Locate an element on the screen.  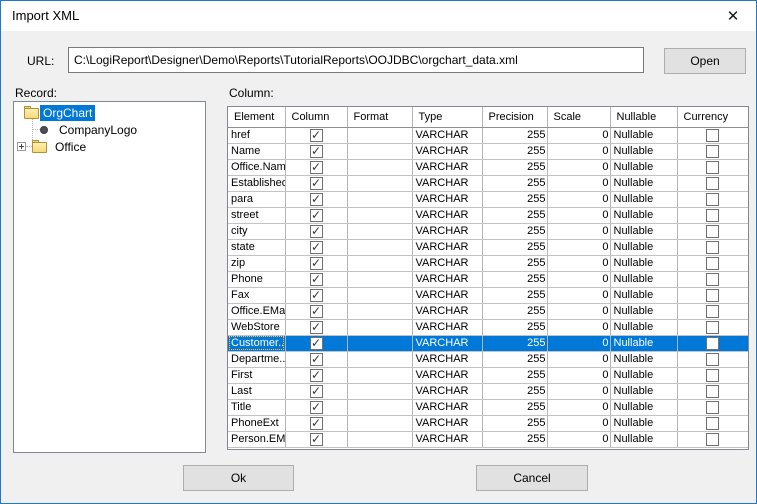
element-cell: Last is located at coordinates (257, 391).